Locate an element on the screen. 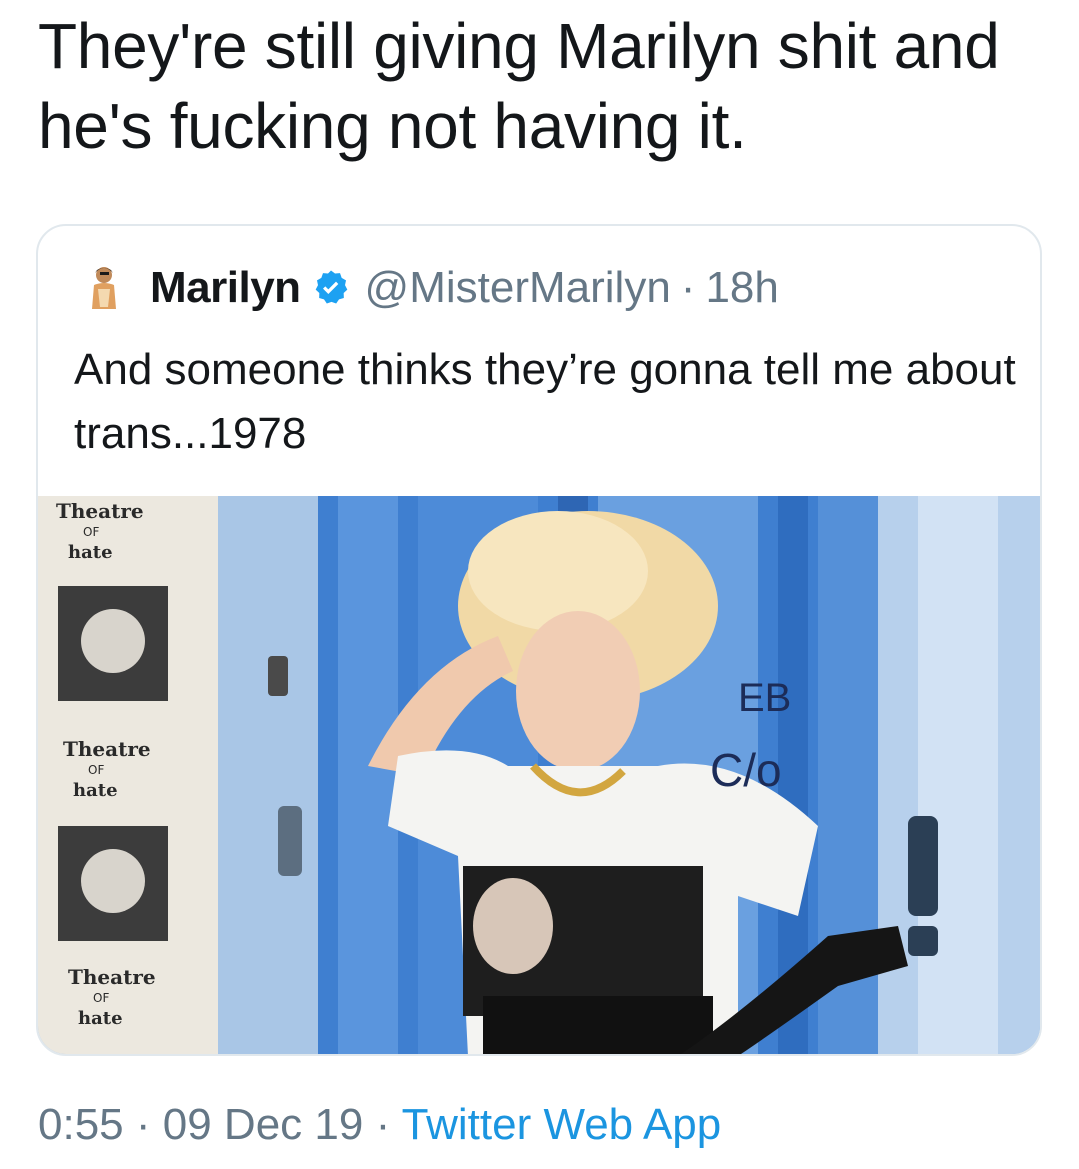 The image size is (1079, 1169). poster-title-1: Theatre is located at coordinates (100, 511).